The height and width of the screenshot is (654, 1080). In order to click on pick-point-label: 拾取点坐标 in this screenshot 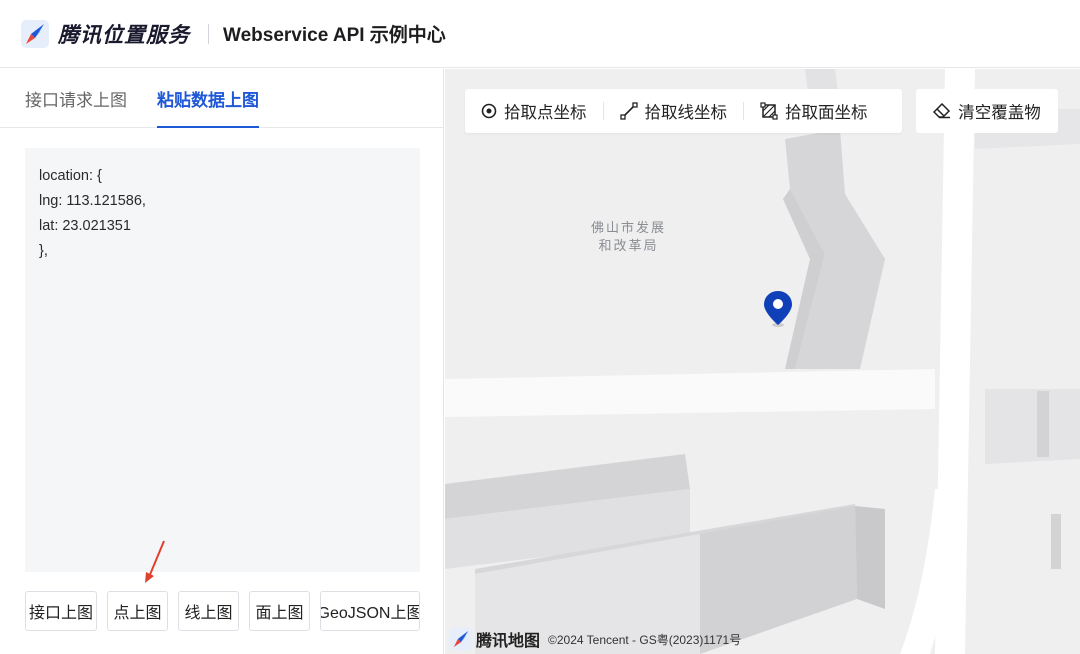, I will do `click(545, 113)`.